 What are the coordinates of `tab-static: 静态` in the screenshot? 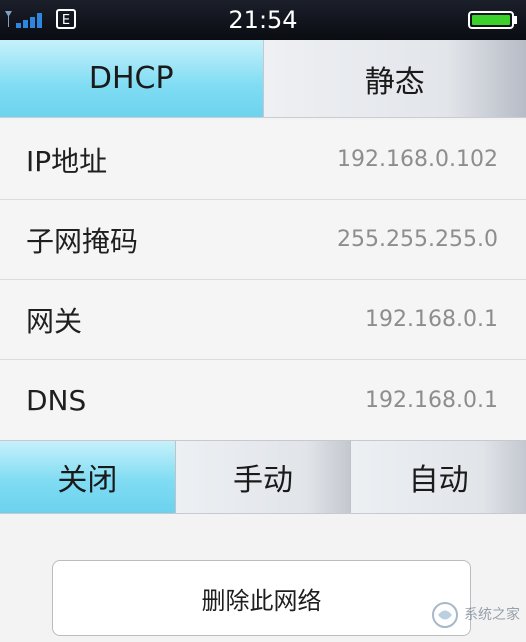 It's located at (394, 78).